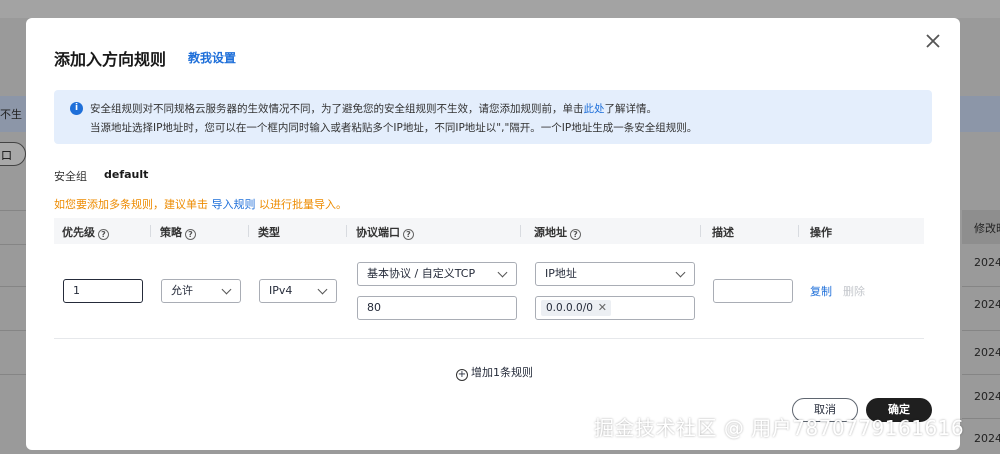  Describe the element at coordinates (301, 204) in the screenshot. I see `tip-text-end: 以进行批量导入。` at that location.